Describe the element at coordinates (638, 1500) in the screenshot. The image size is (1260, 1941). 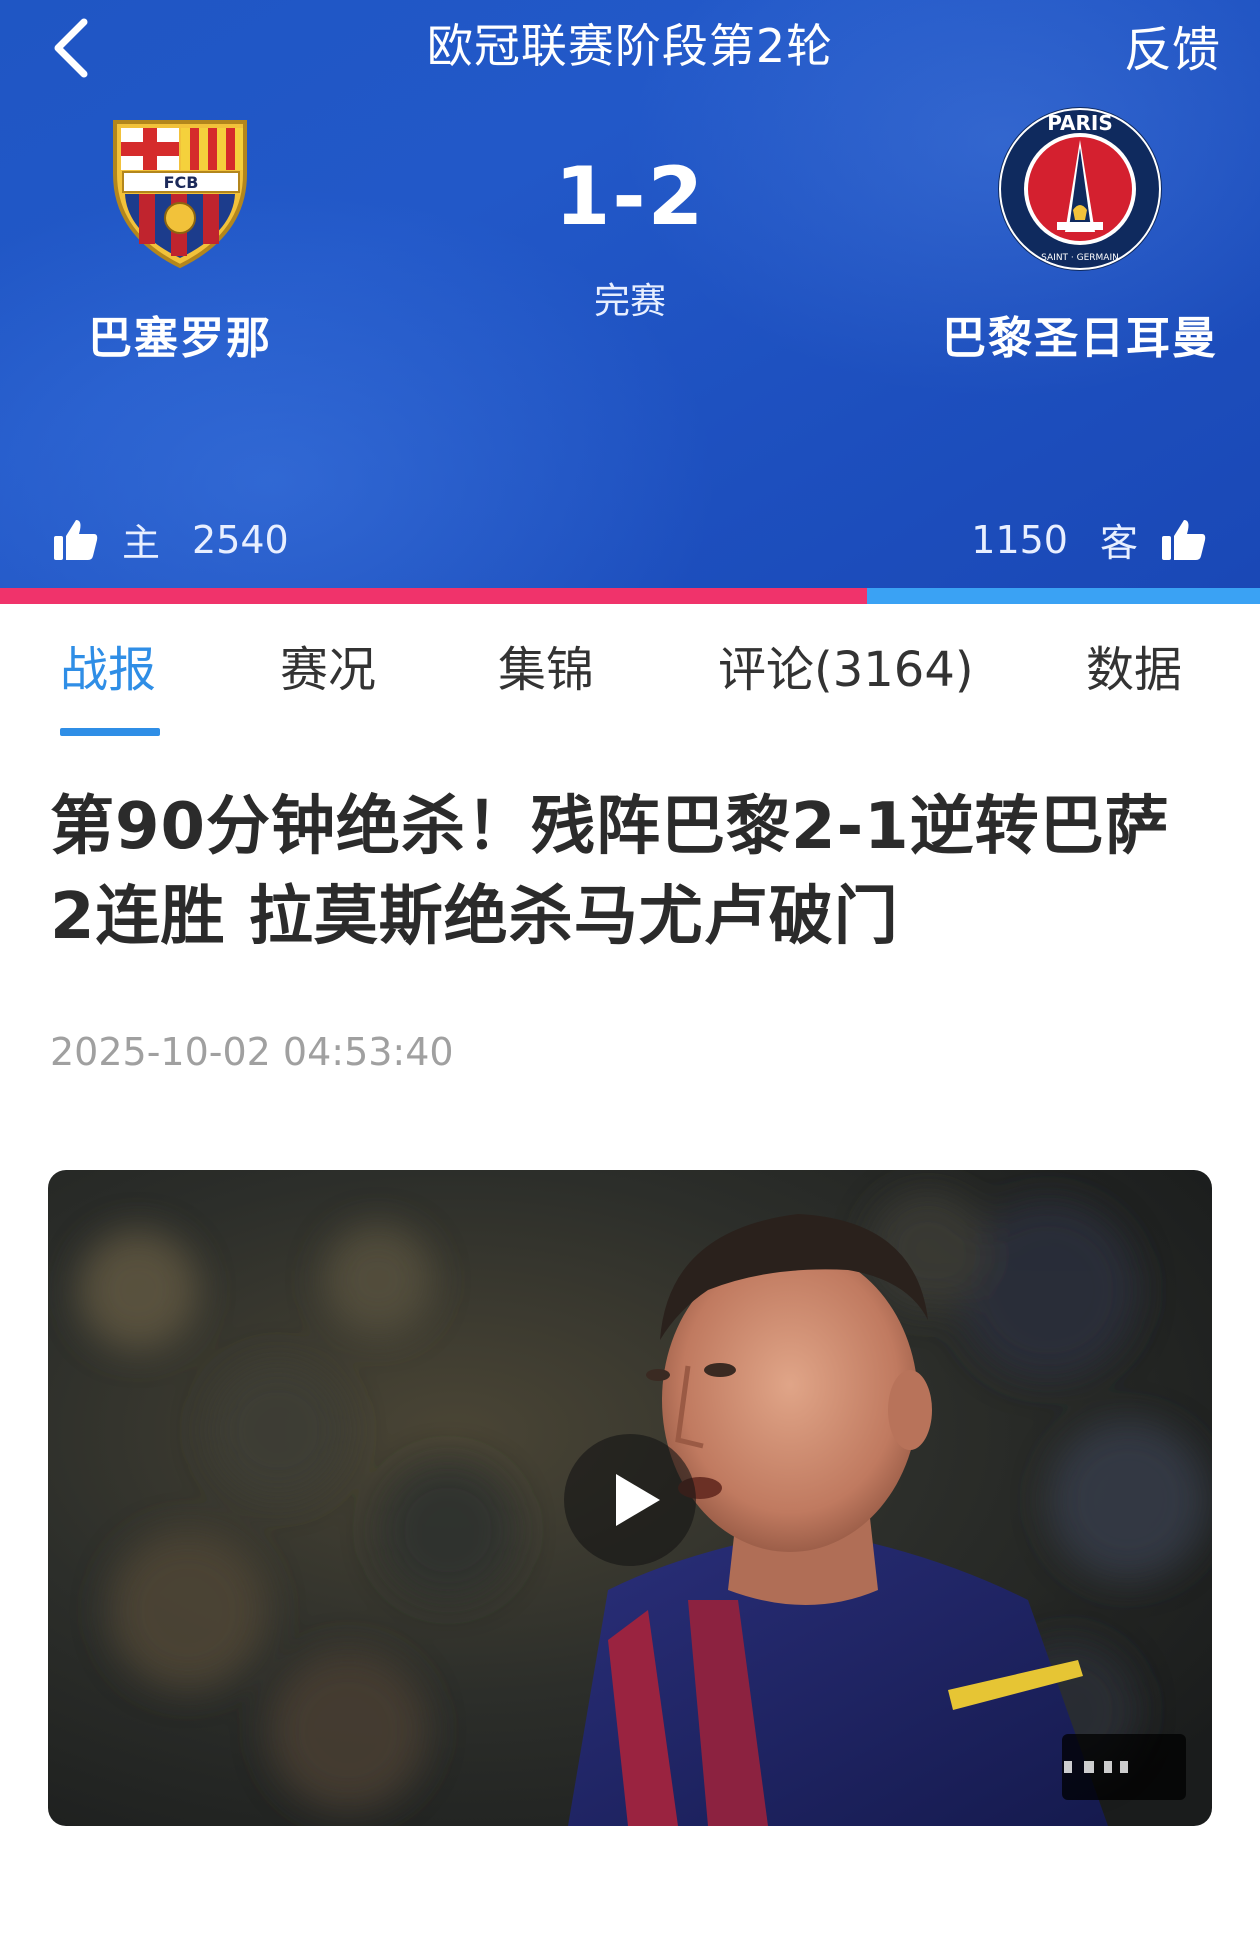
I see `play-icon` at that location.